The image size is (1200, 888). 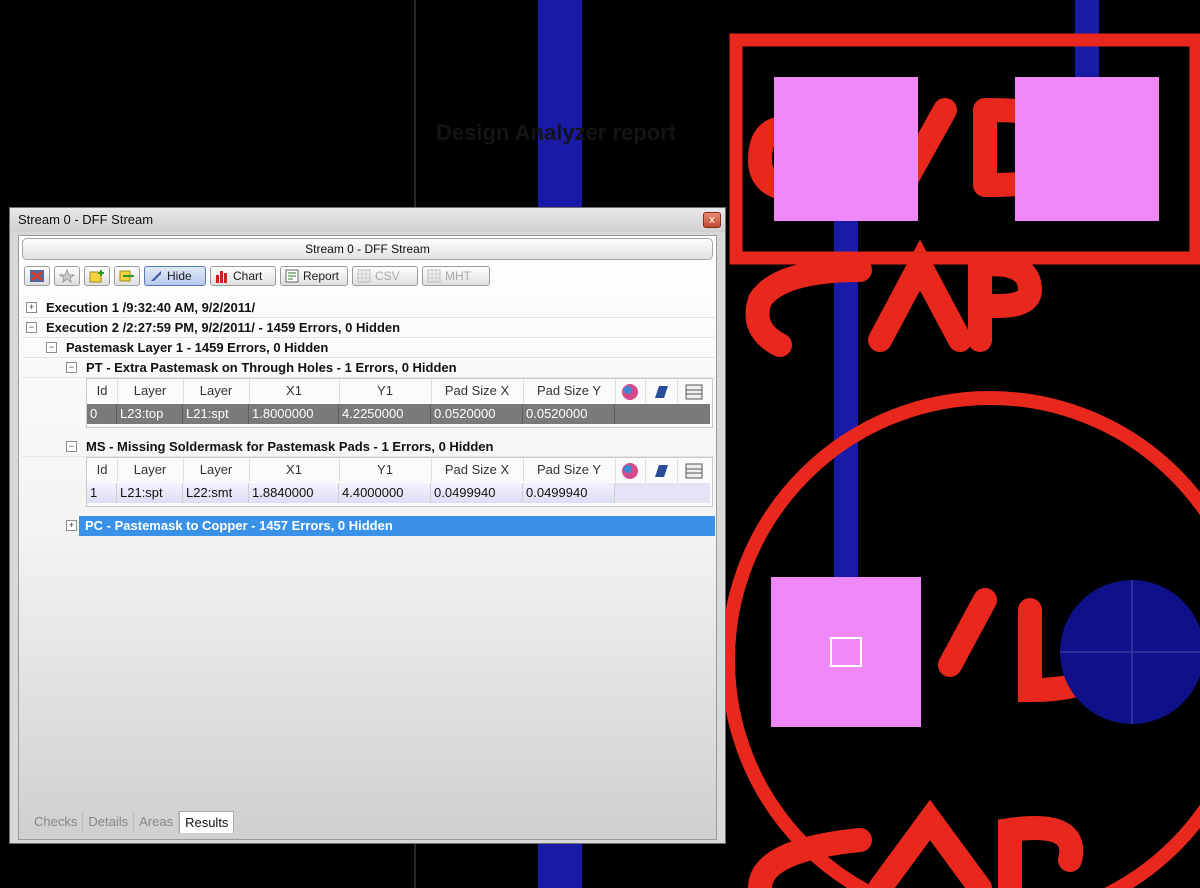 I want to click on chart-icon, so click(x=221, y=277).